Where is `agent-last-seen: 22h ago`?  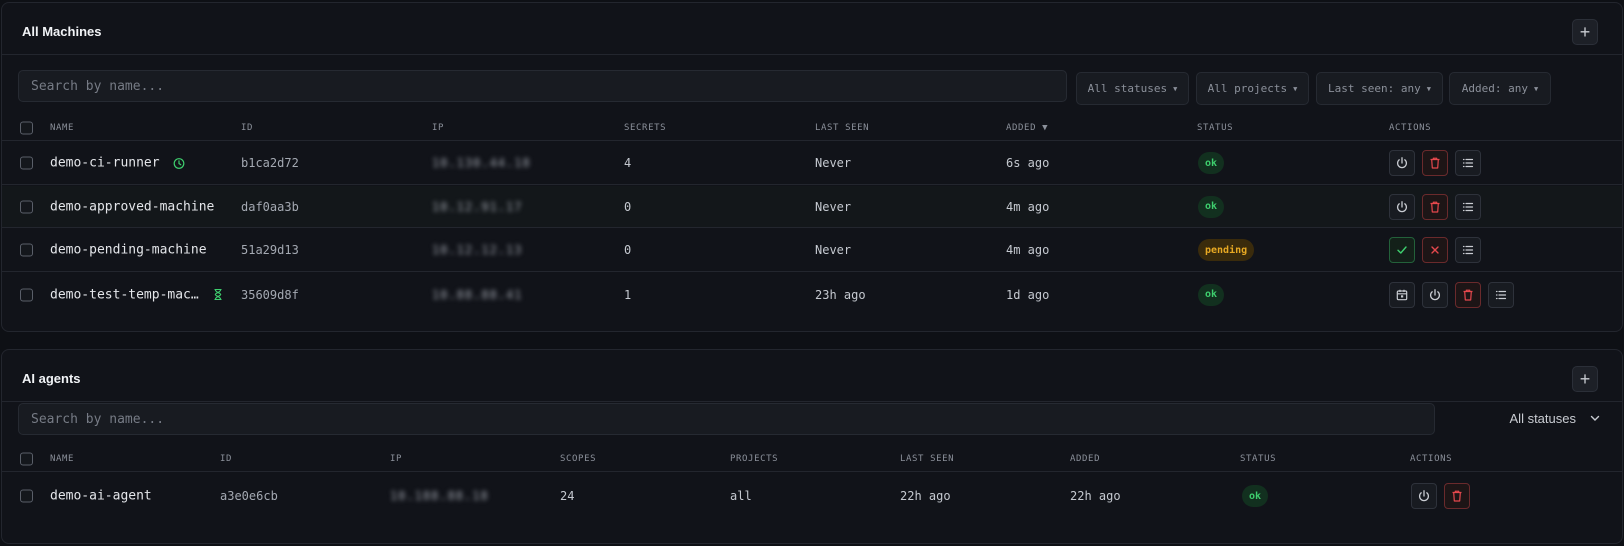 agent-last-seen: 22h ago is located at coordinates (925, 496).